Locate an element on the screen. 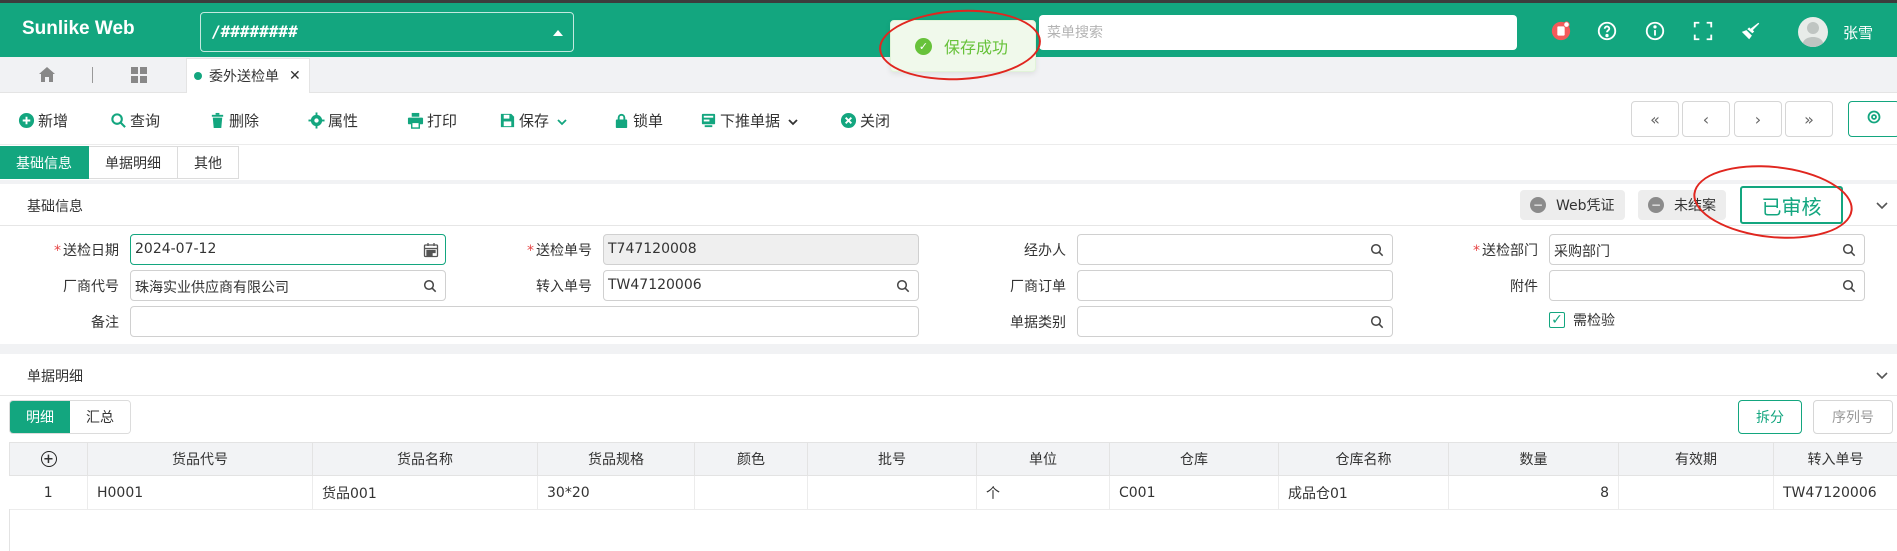  cell-transfer-no: TW47120006 is located at coordinates (1835, 492).